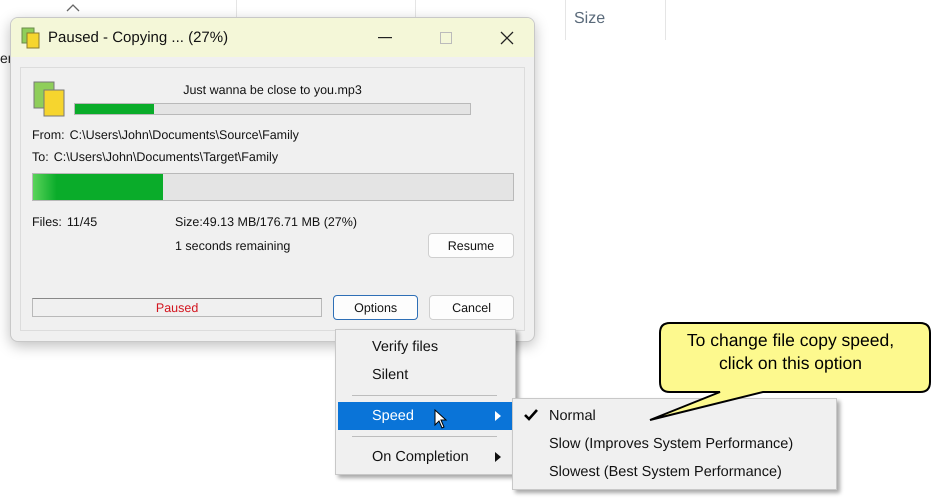 The image size is (937, 503). Describe the element at coordinates (375, 307) in the screenshot. I see `options-button: Options` at that location.